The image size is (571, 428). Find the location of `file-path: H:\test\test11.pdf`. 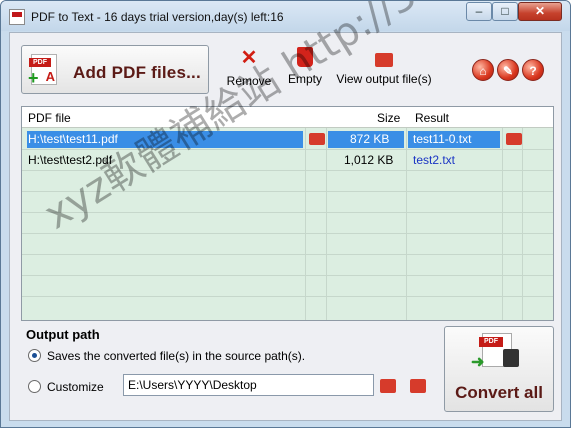

file-path: H:\test\test11.pdf is located at coordinates (73, 139).